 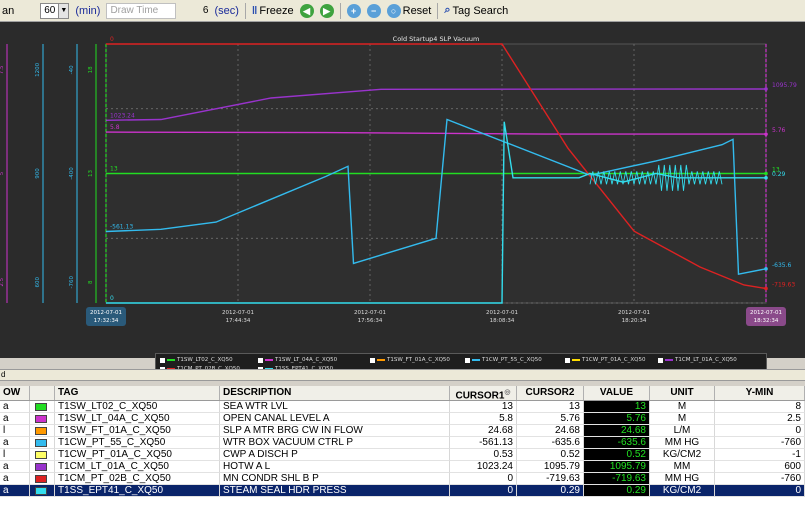 I want to click on header-row: OW, so click(x=15, y=393).